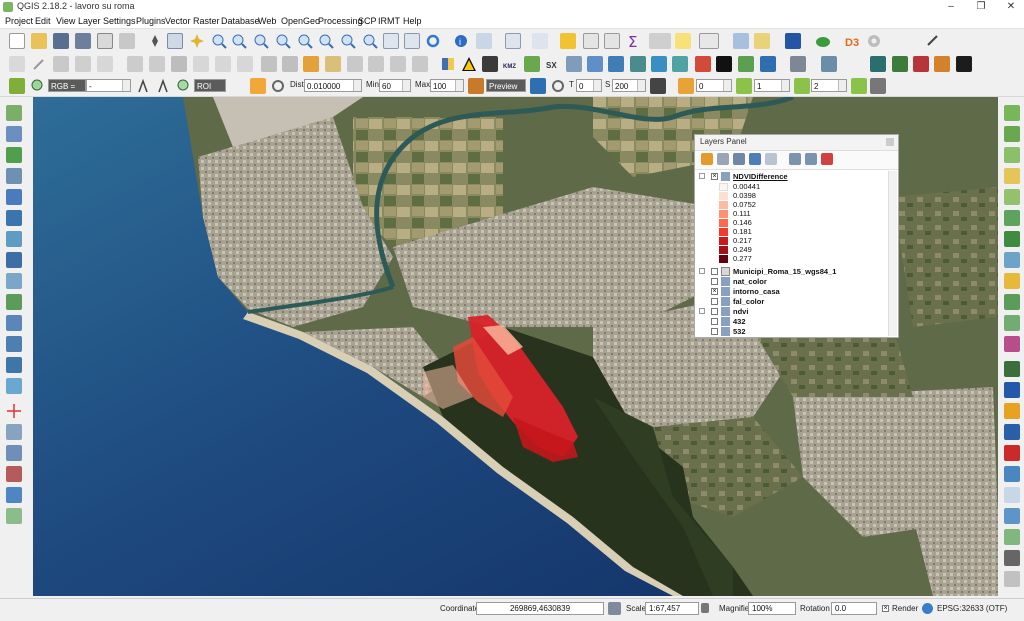 The height and width of the screenshot is (621, 1024). What do you see at coordinates (703, 64) in the screenshot?
I see `red-plugin-icon` at bounding box center [703, 64].